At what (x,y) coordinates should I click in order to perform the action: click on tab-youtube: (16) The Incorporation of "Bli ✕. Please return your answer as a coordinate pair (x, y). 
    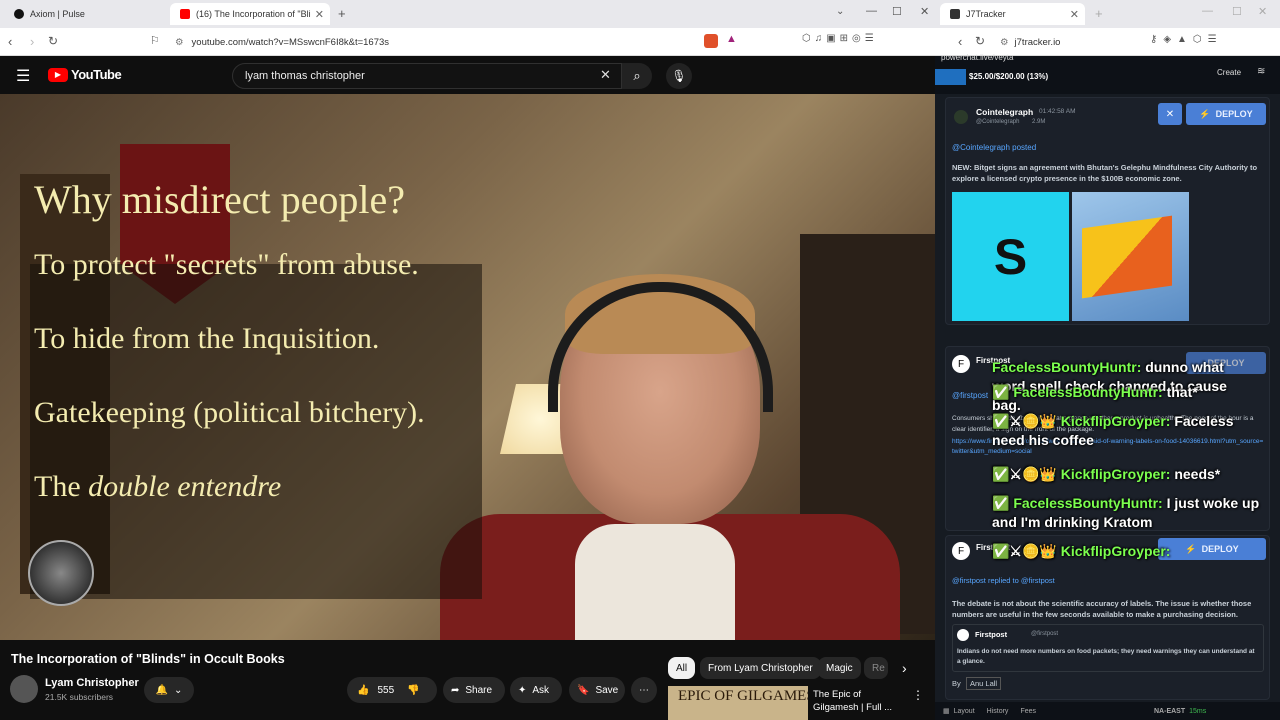
    Looking at the image, I should click on (250, 14).